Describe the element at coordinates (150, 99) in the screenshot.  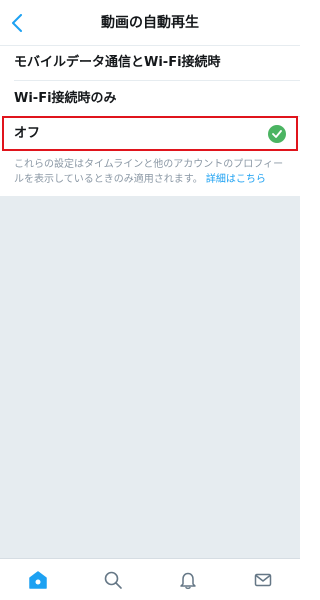
I see `option-wifi-only: Wi-Fi接続時のみ` at that location.